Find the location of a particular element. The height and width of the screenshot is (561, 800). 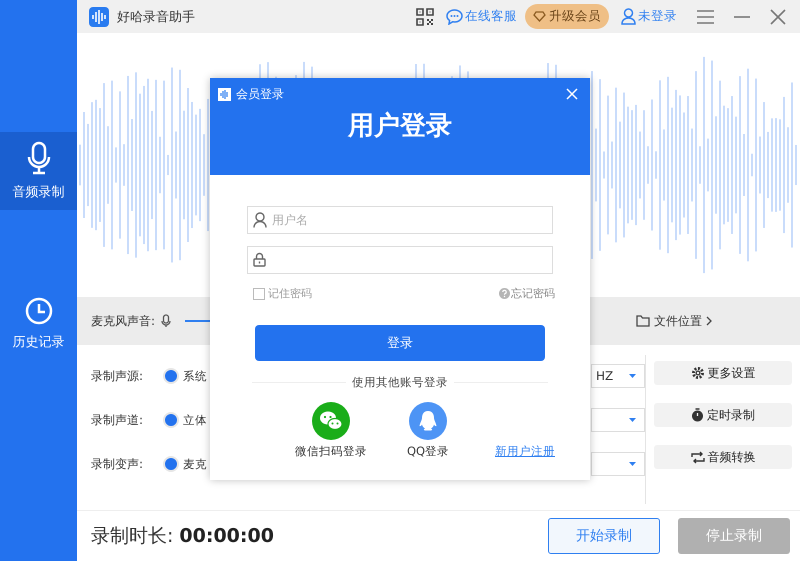

upgrade-vip-button: 升级会员 is located at coordinates (567, 16).